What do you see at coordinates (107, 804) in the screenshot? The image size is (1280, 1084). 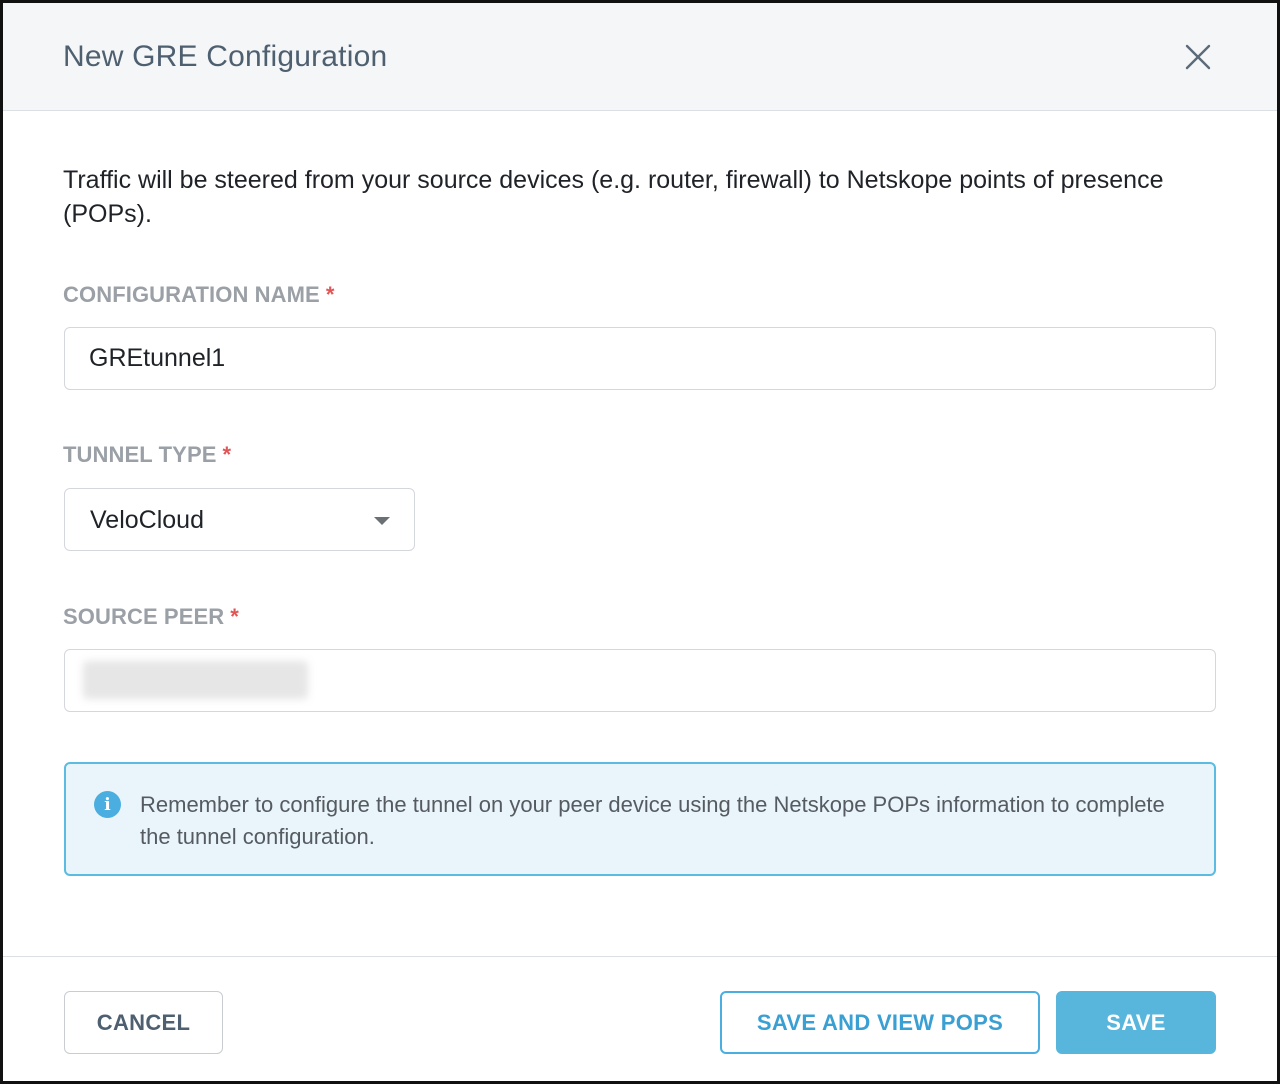 I see `info-icon: i` at bounding box center [107, 804].